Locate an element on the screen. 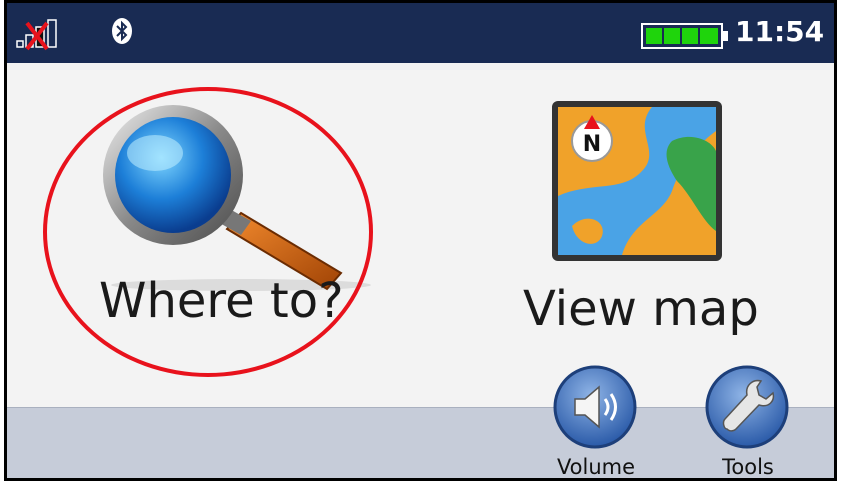  map-icon: N is located at coordinates (637, 181).